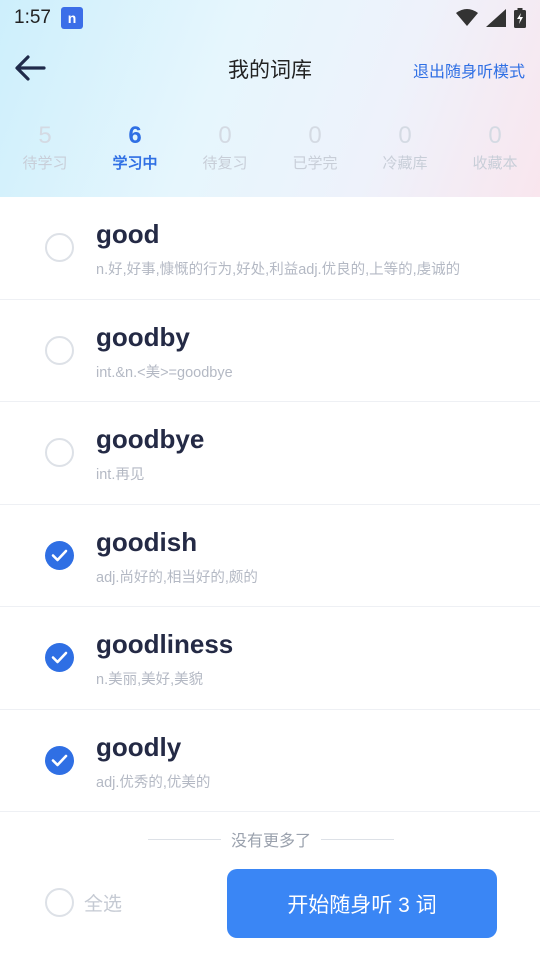 This screenshot has height=960, width=540. I want to click on select-all-toggle: 全选, so click(83, 902).